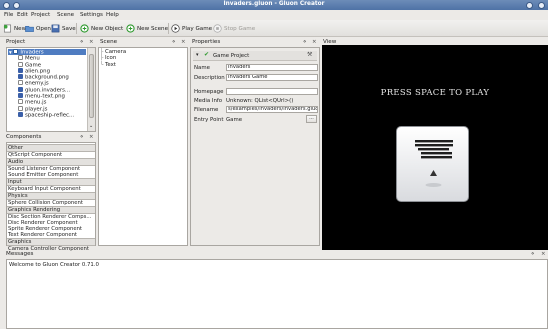  I want to click on properties-header-row: ▾ ✔ Game Project ⚒, so click(255, 56).